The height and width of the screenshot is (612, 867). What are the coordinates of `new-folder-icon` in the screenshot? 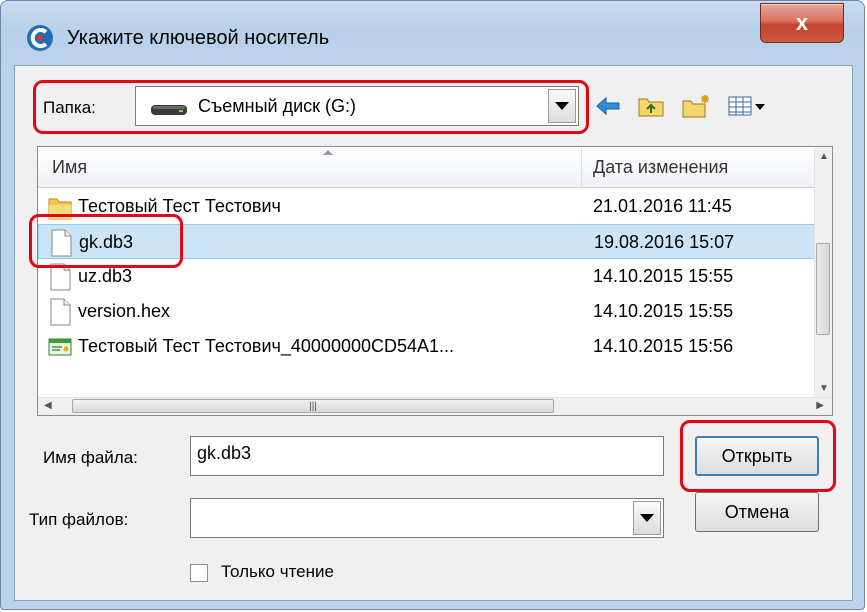 It's located at (696, 106).